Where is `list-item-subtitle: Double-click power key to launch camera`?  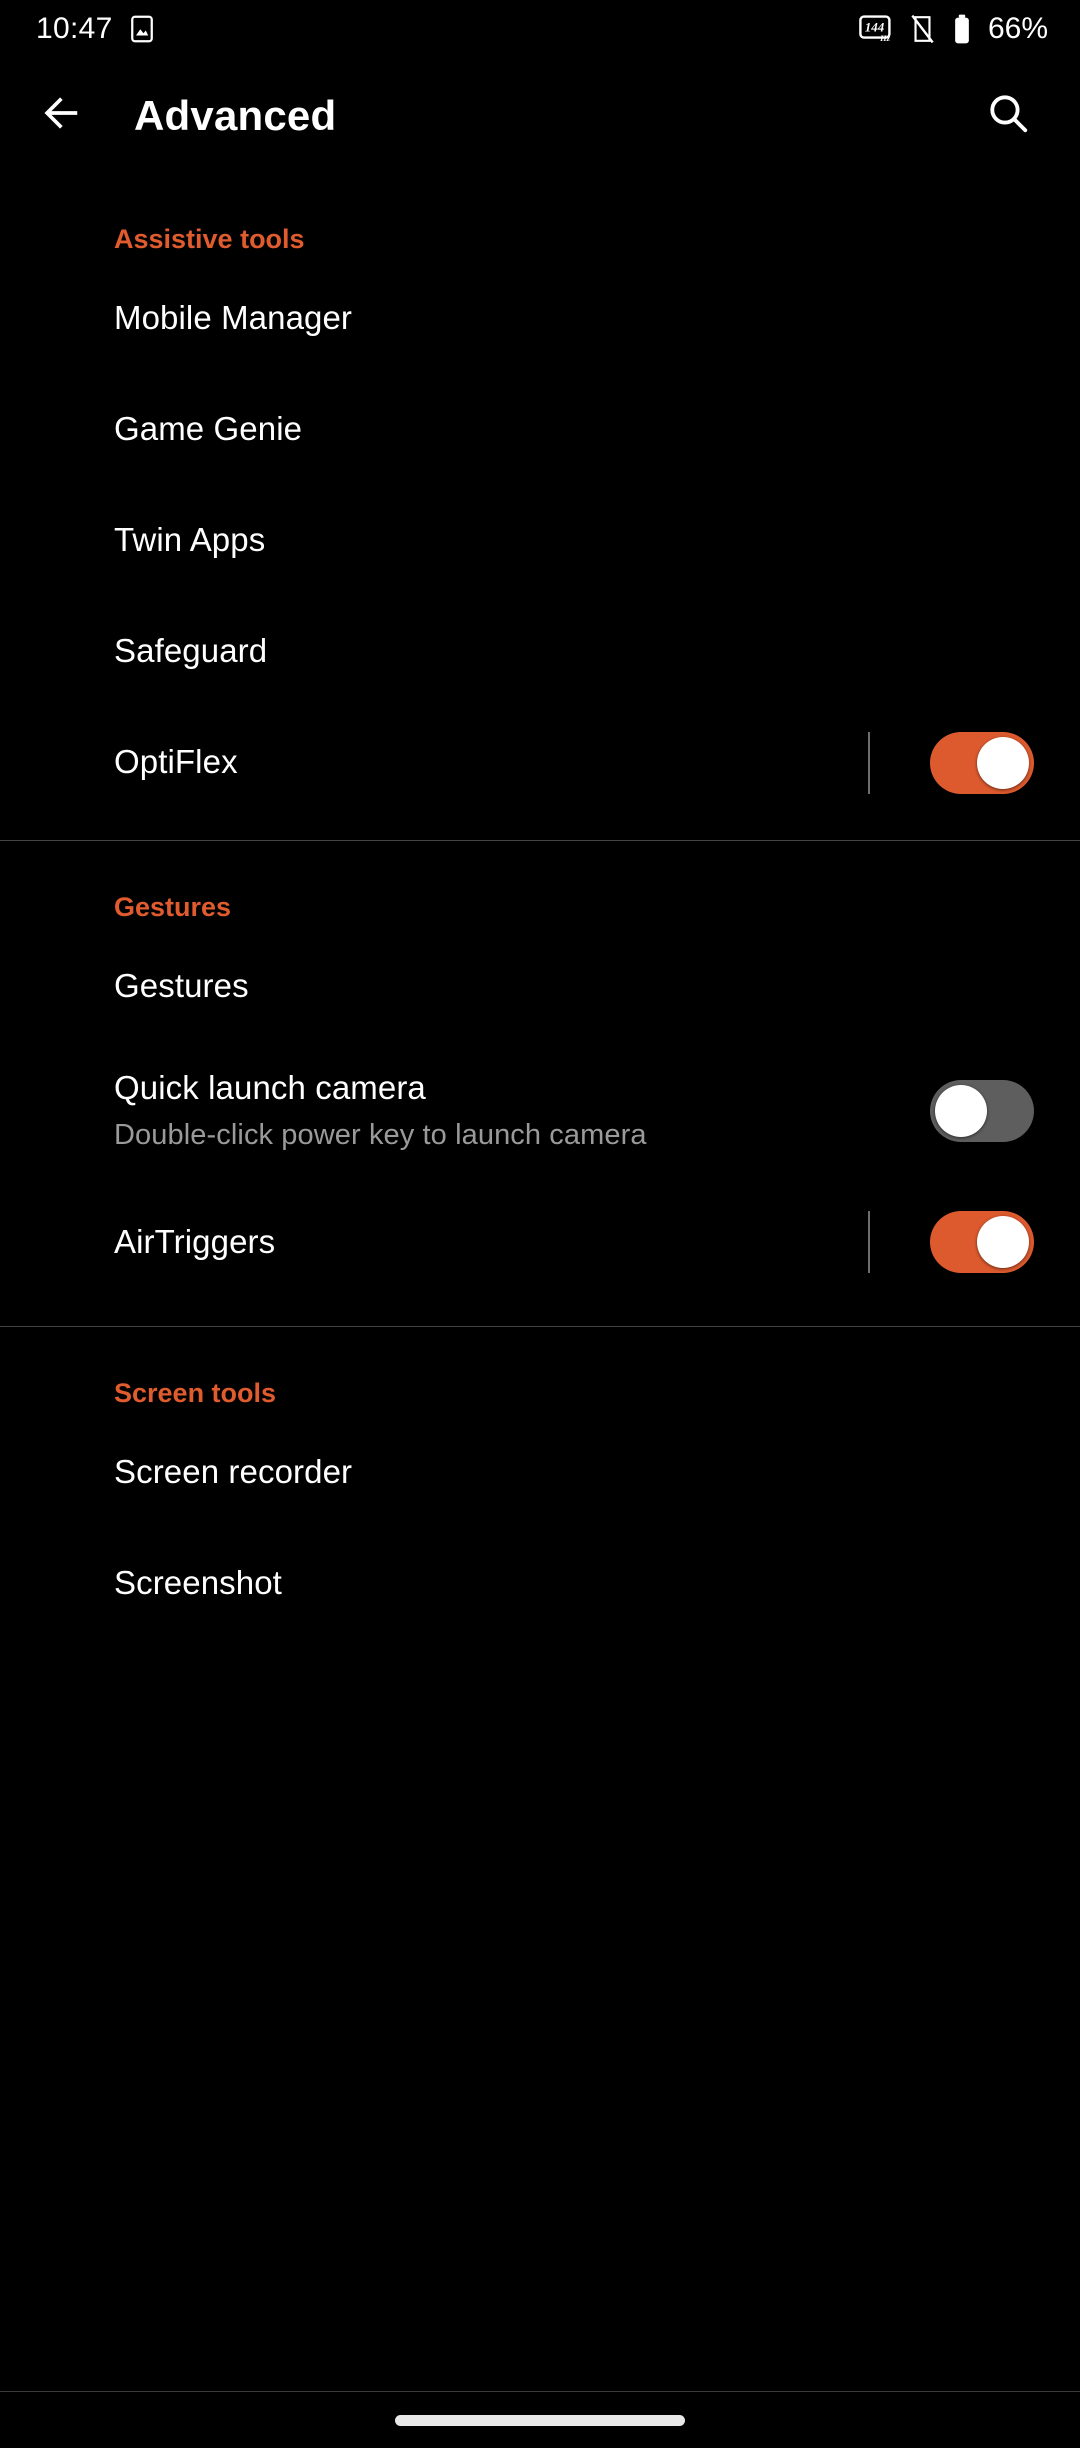
list-item-subtitle: Double-click power key to launch camera is located at coordinates (380, 1135).